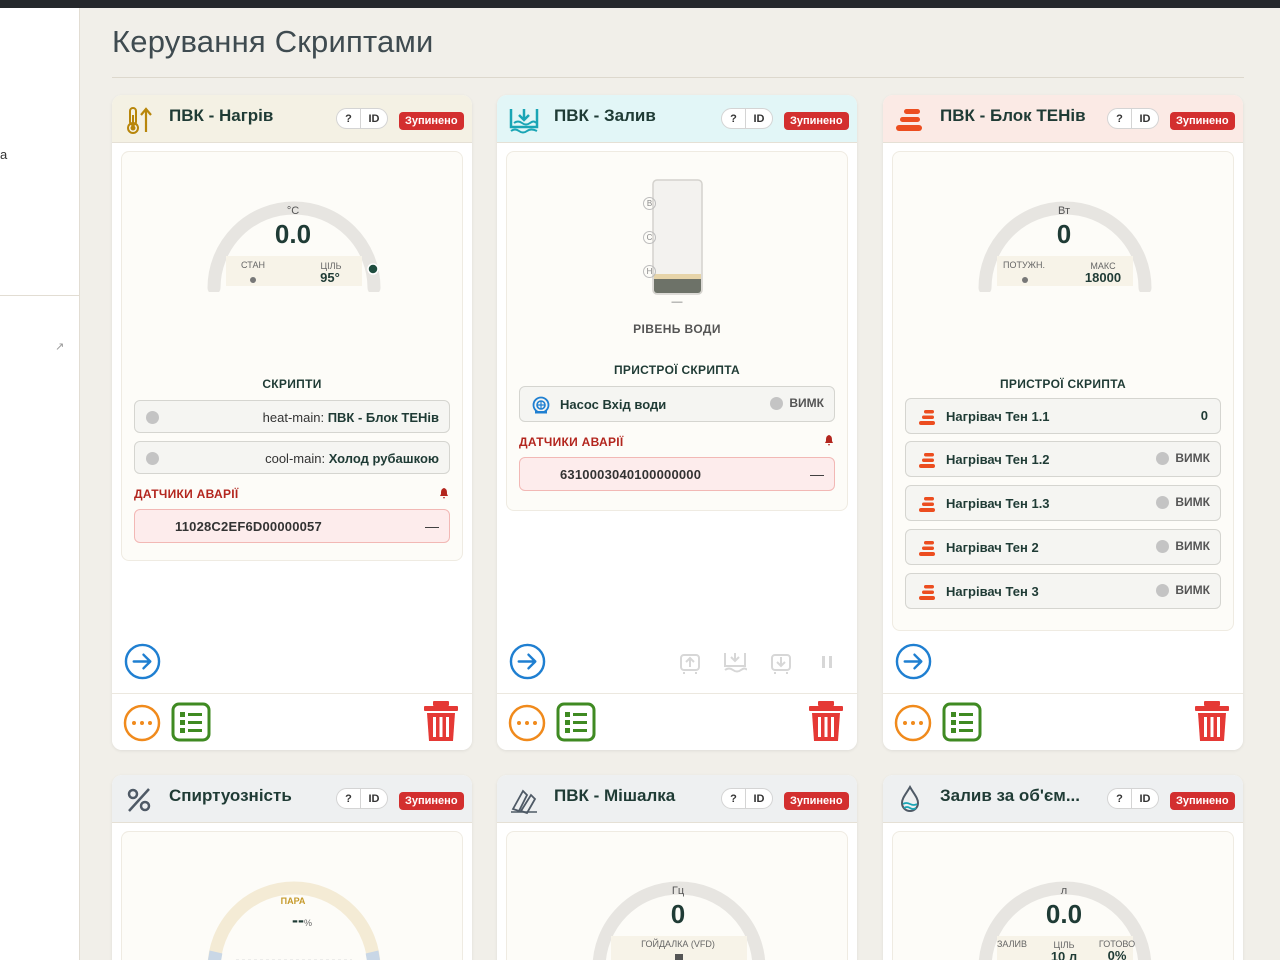 The height and width of the screenshot is (960, 1280). I want to click on external-link-icon: ↗, so click(59, 346).